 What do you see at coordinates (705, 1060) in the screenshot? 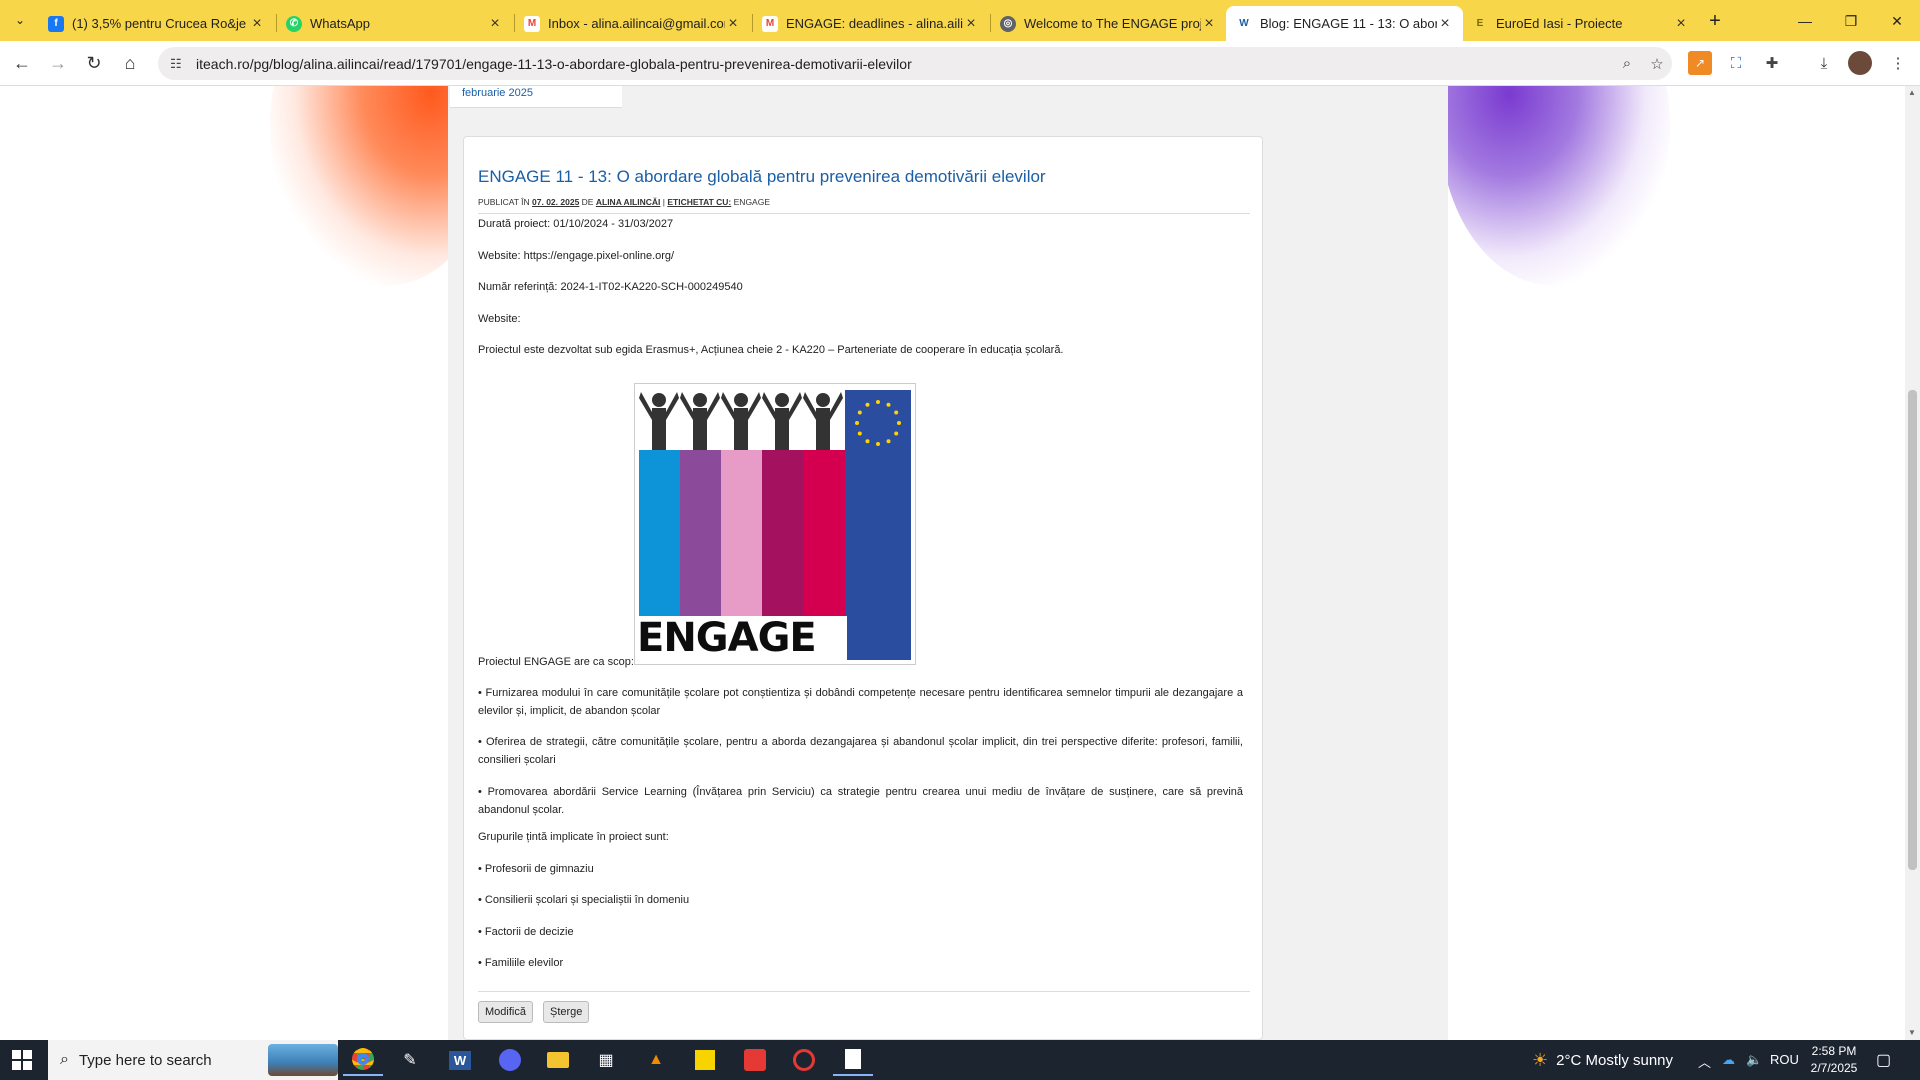
I see `taskbar-sticky-notes-icon` at bounding box center [705, 1060].